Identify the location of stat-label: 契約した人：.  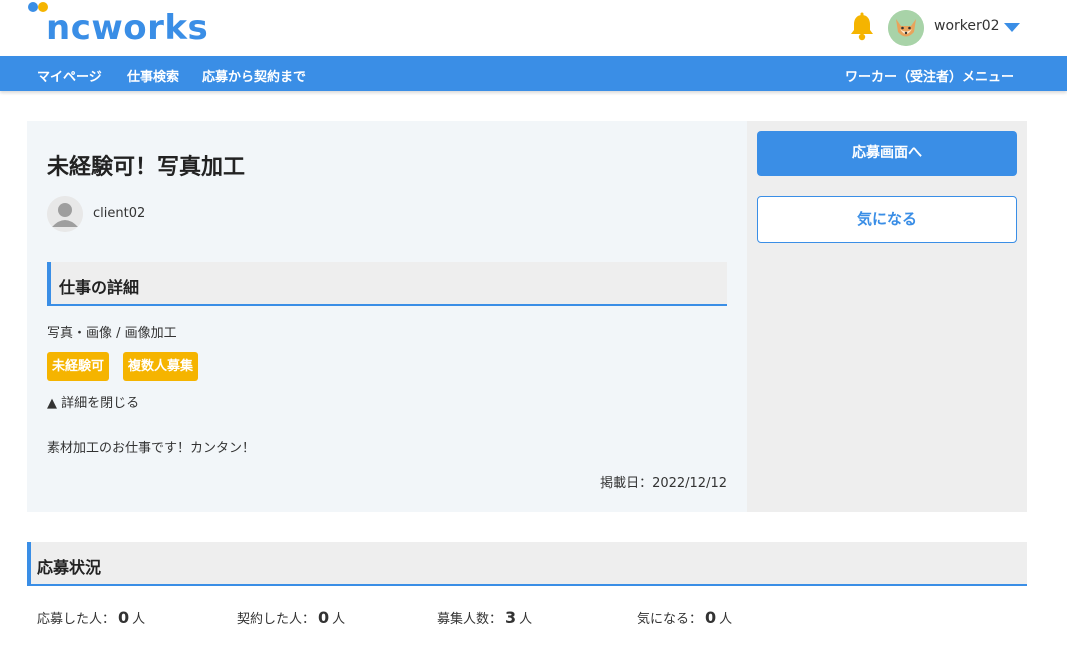
(276, 619).